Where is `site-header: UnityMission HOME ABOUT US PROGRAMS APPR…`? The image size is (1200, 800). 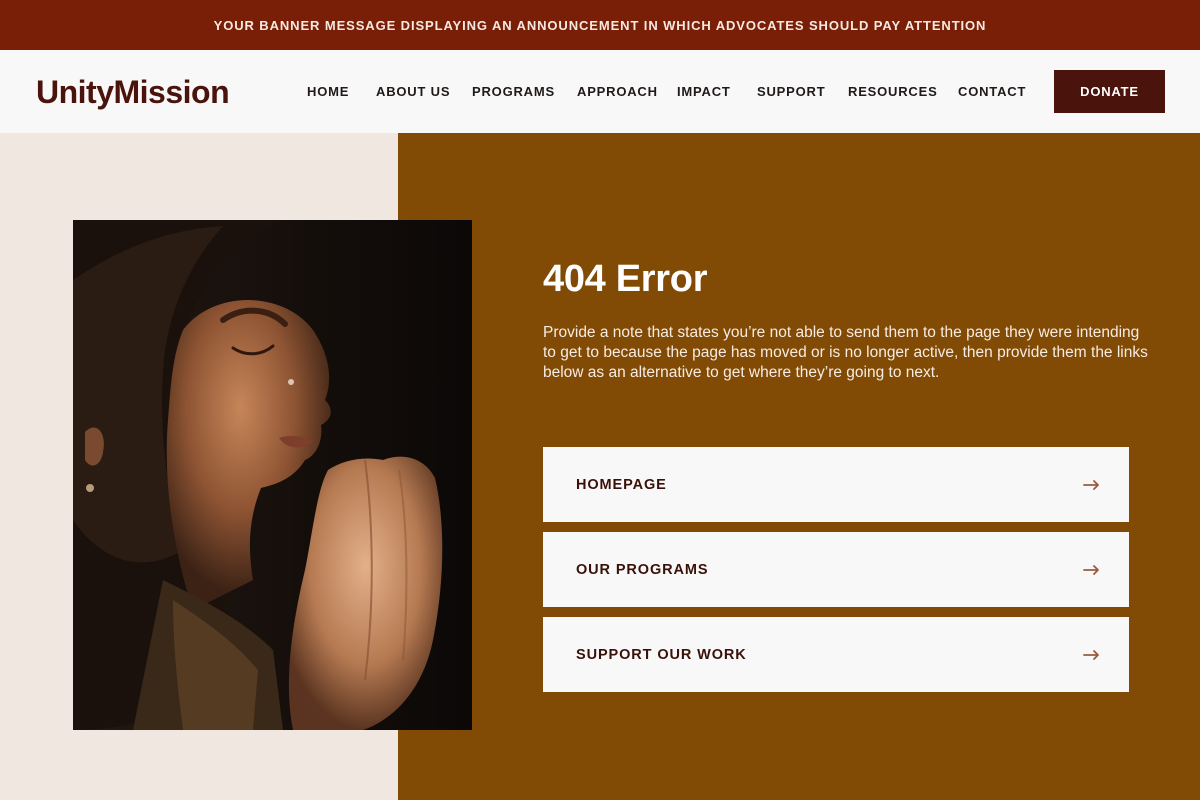
site-header: UnityMission HOME ABOUT US PROGRAMS APPR… is located at coordinates (600, 91).